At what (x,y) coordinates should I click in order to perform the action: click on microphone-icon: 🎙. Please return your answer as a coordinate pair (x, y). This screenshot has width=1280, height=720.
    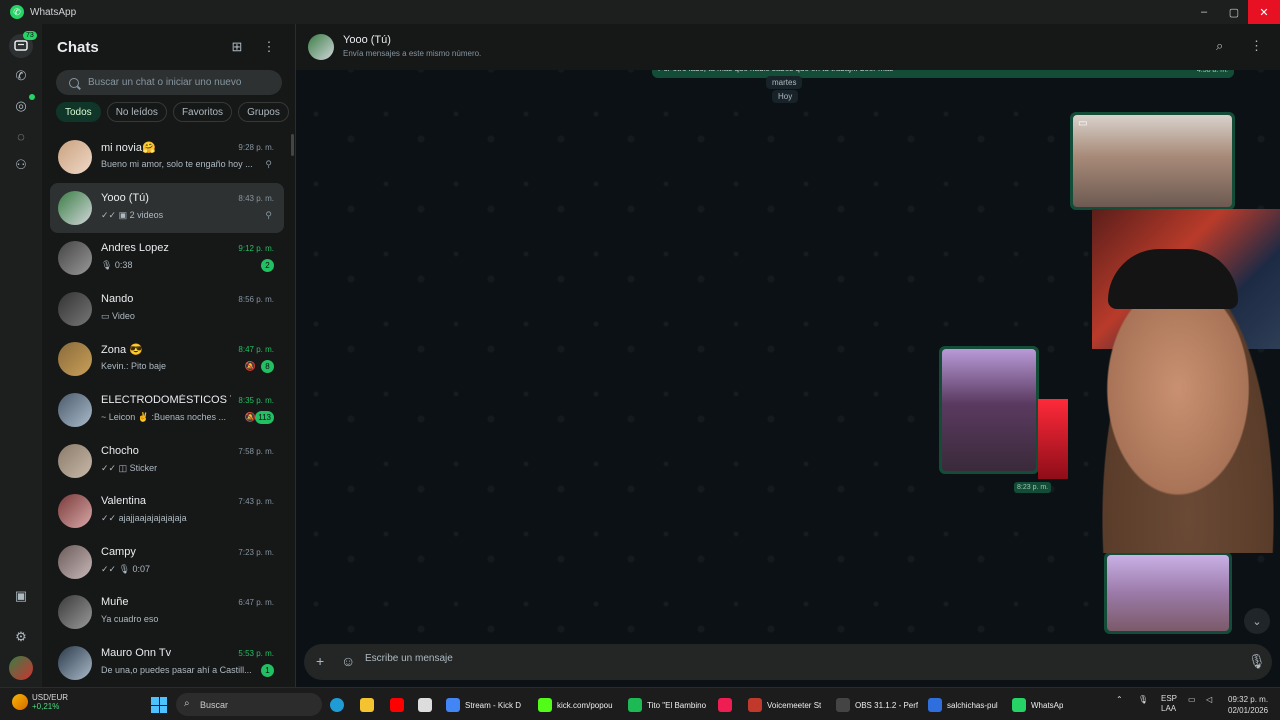
    Looking at the image, I should click on (1257, 661).